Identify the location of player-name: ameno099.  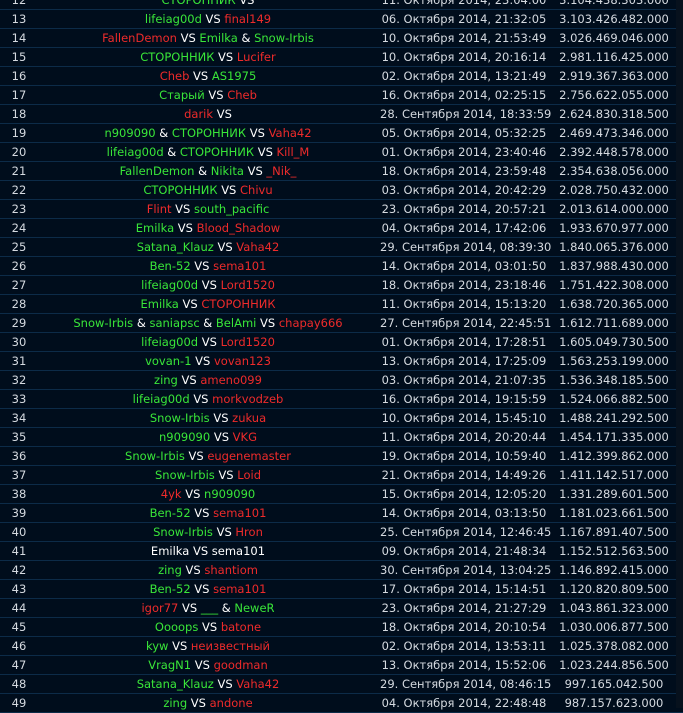
(231, 380).